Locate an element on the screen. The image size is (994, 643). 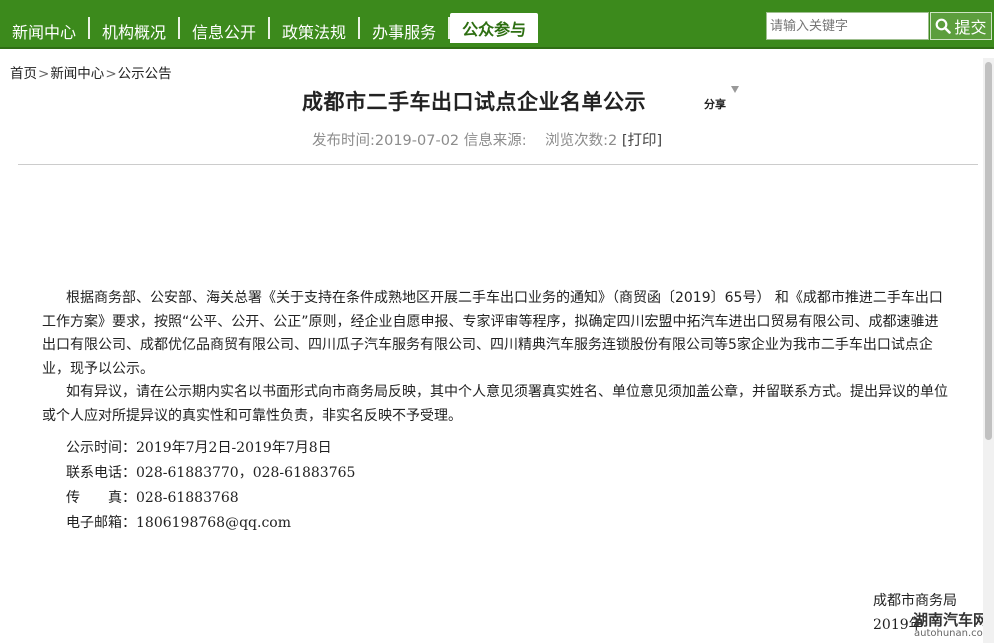
nav-item-policy: 政策法规 is located at coordinates (314, 23).